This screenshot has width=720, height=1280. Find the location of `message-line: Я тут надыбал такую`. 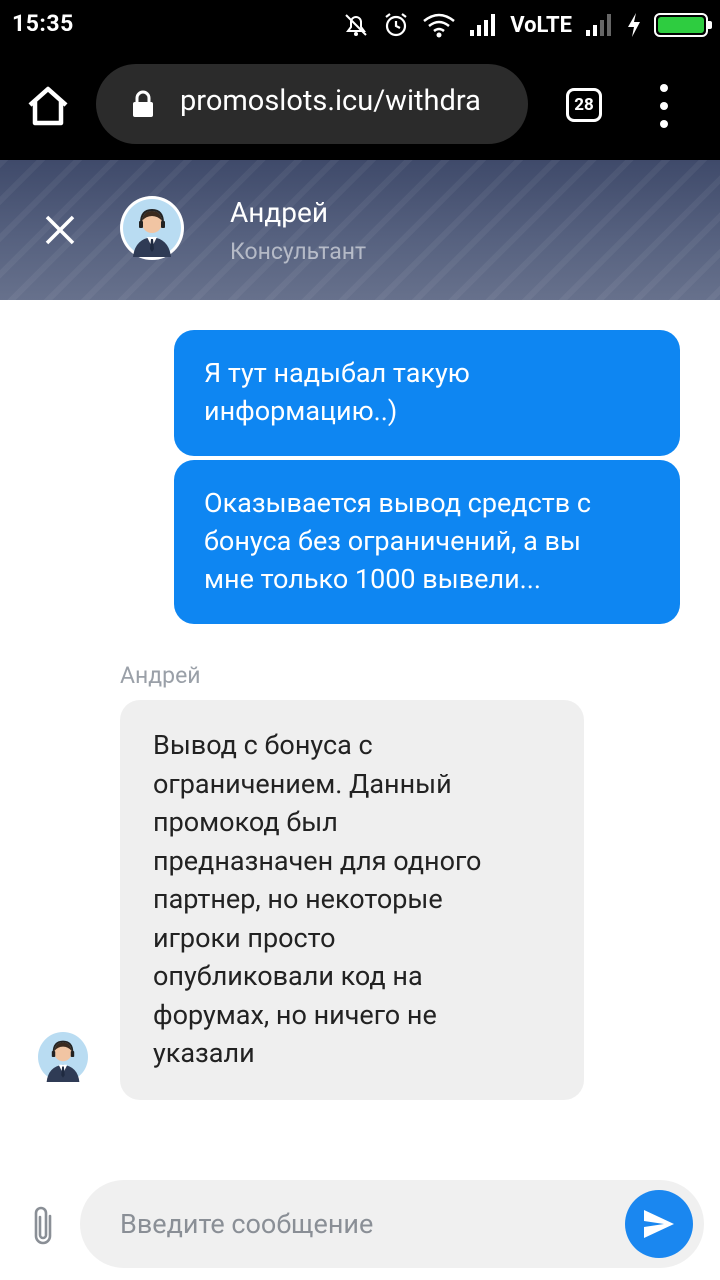

message-line: Я тут надыбал такую is located at coordinates (337, 373).